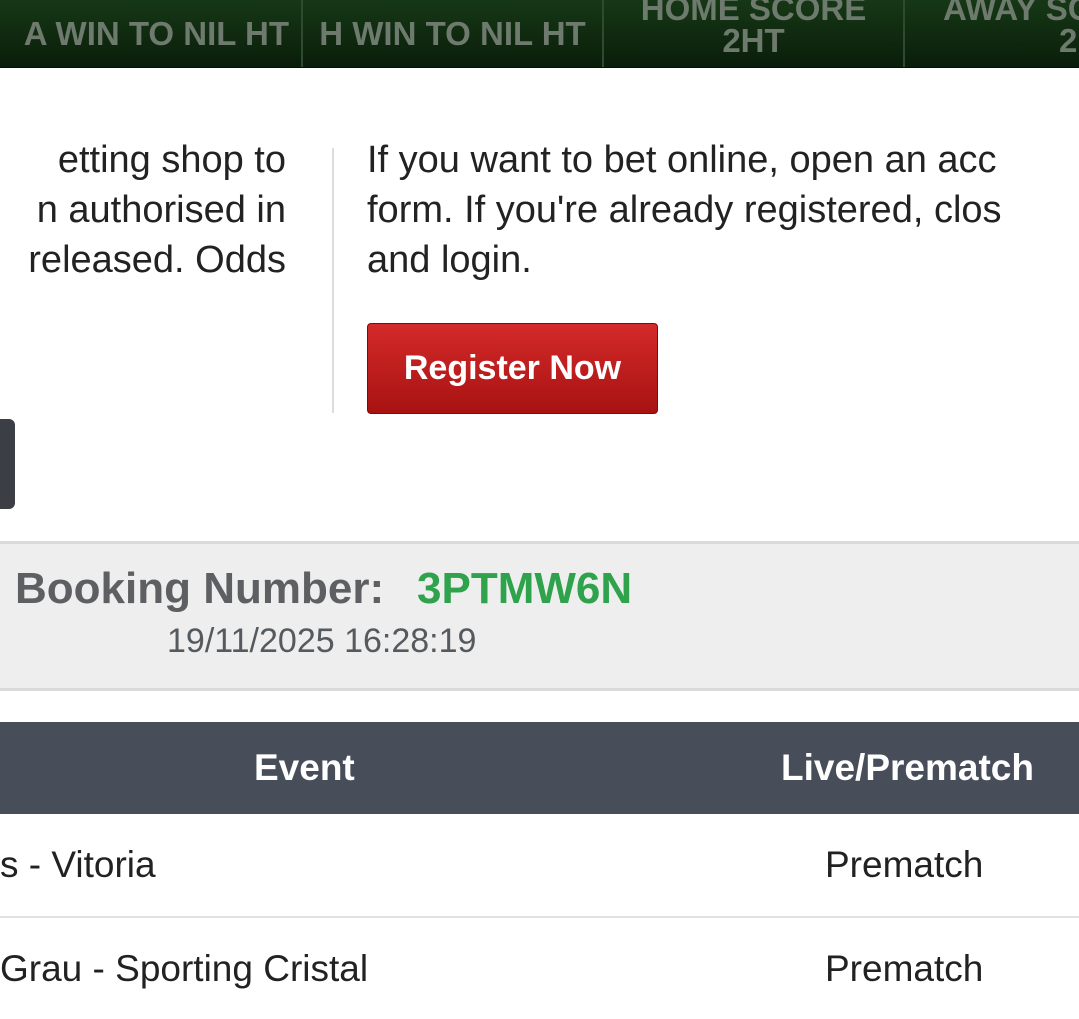  What do you see at coordinates (539, 866) in the screenshot?
I see `table-row: s - Vitoria Prematch` at bounding box center [539, 866].